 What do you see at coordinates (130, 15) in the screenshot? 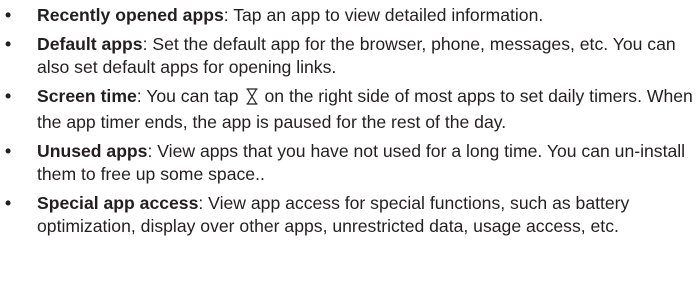
I see `item-term: Recently opened apps` at bounding box center [130, 15].